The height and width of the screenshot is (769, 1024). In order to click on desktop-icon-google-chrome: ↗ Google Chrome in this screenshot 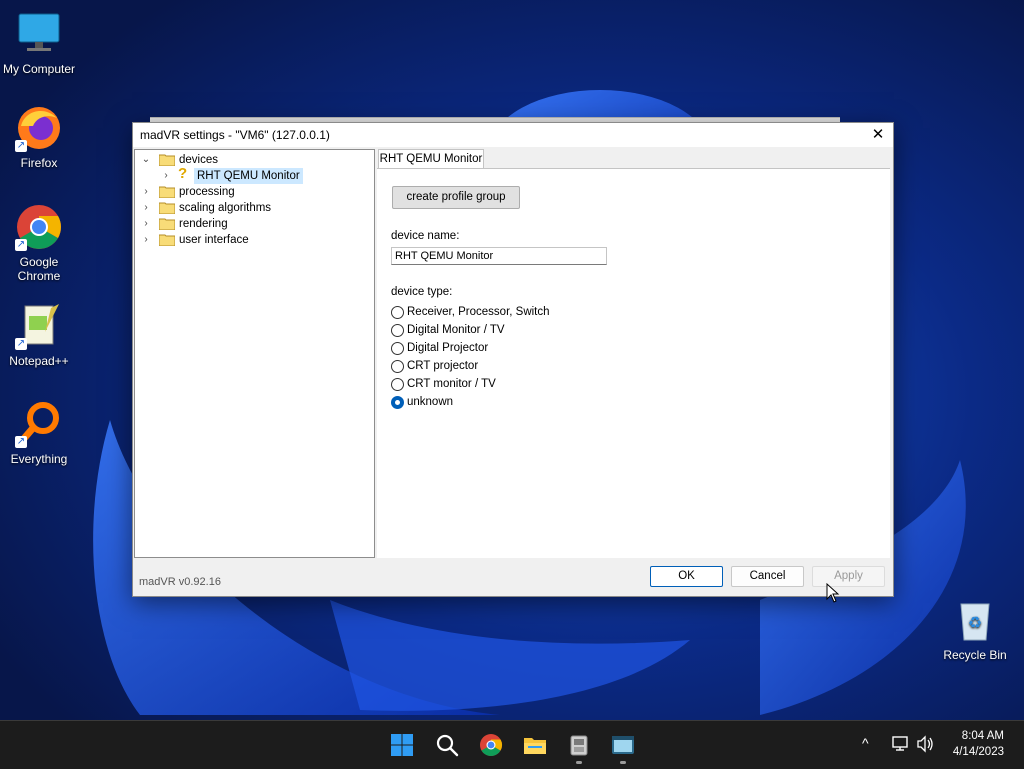, I will do `click(39, 243)`.